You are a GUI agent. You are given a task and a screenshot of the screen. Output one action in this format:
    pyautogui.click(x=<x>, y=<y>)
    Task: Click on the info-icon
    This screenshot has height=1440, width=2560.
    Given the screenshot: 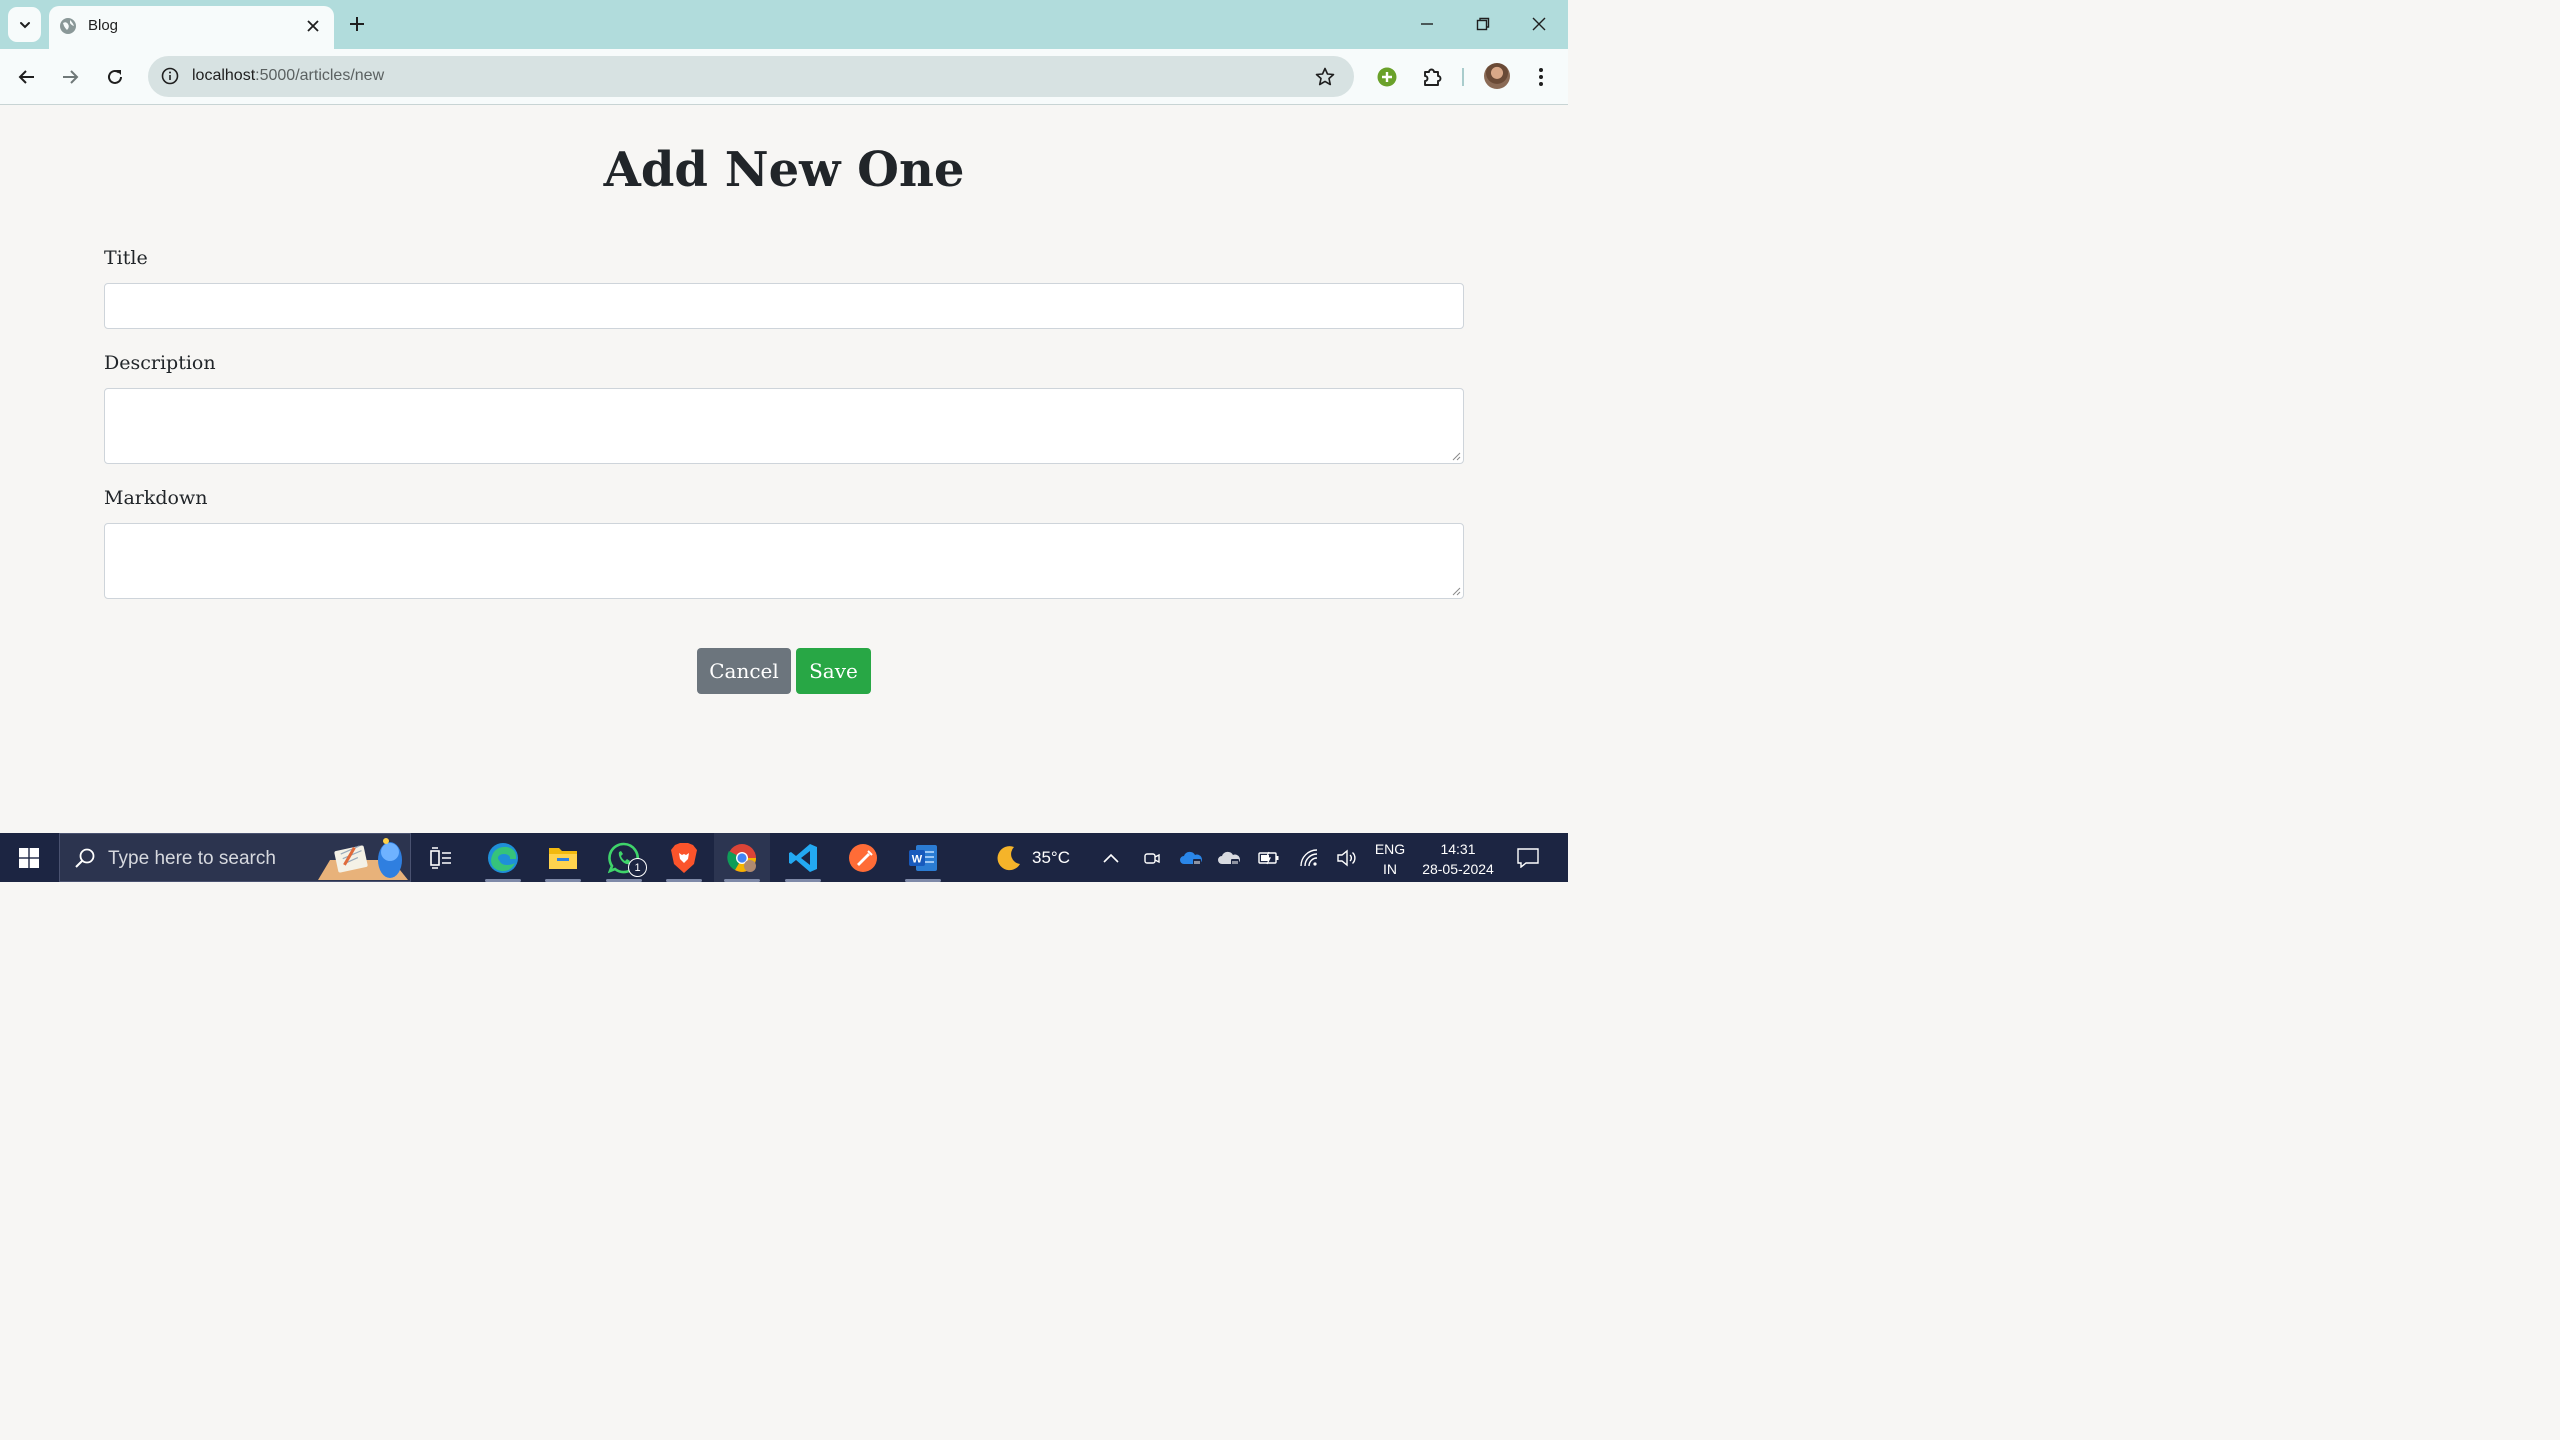 What is the action you would take?
    pyautogui.click(x=170, y=76)
    